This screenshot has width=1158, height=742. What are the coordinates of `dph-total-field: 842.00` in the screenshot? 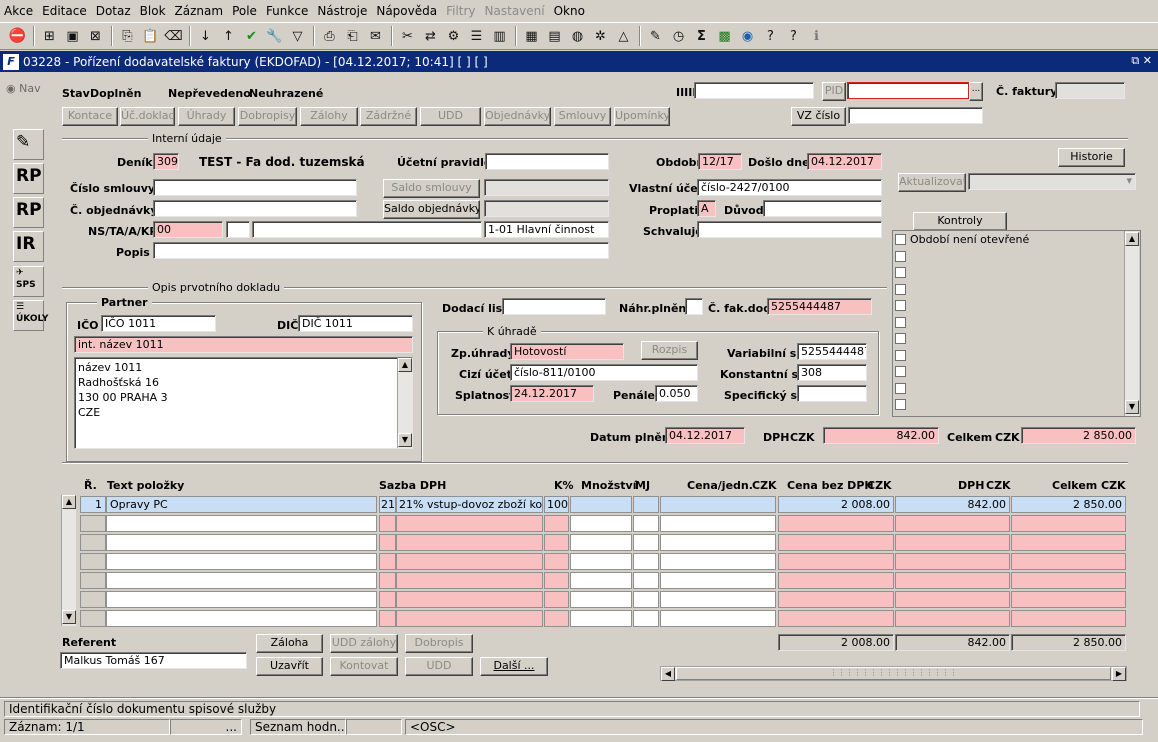 It's located at (881, 435).